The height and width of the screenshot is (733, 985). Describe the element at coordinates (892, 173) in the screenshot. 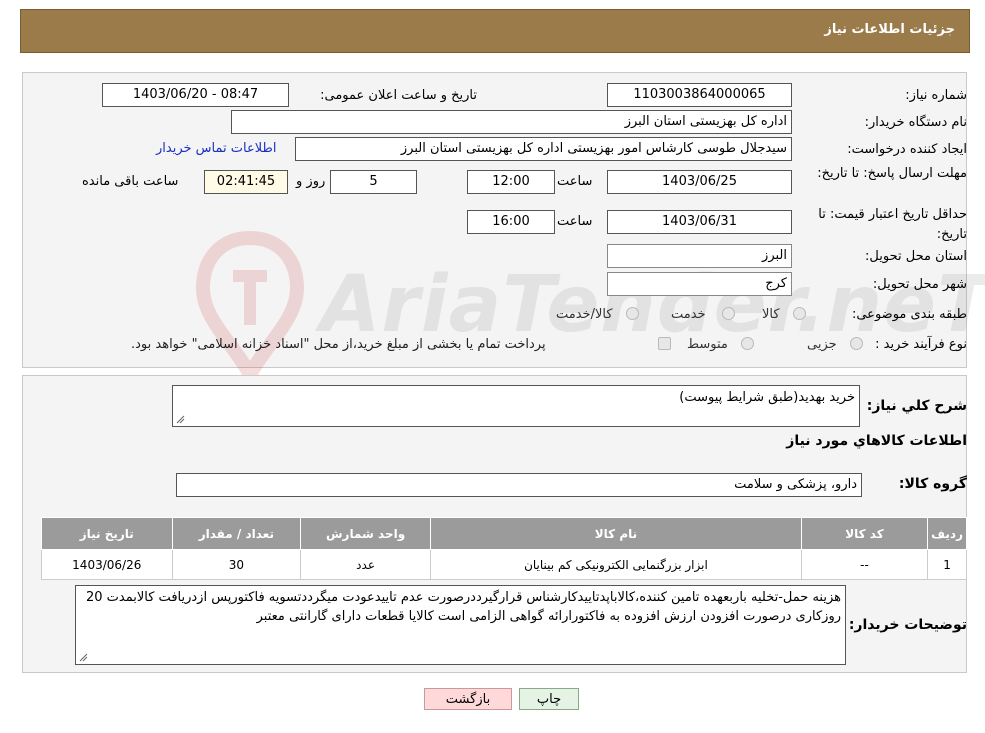

I see `deadline-label: مهلت ارسال پاسخ: تا تاریخ:` at that location.